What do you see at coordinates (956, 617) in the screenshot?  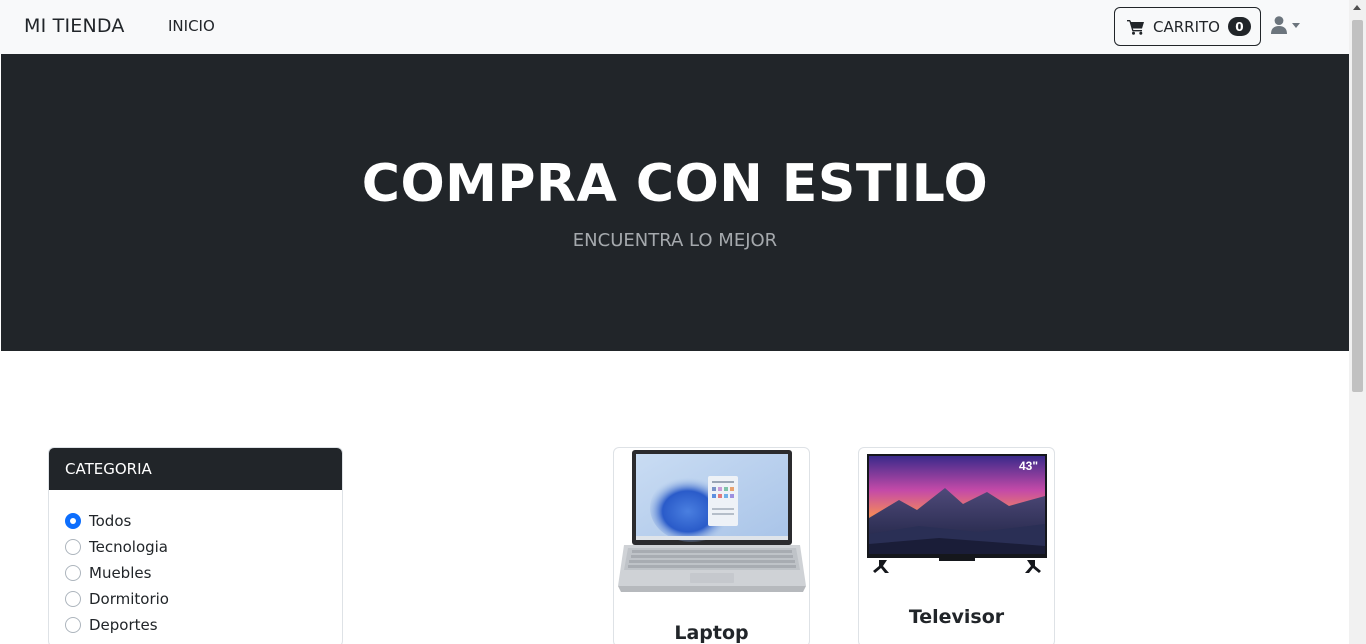 I see `product-name: Televisor` at bounding box center [956, 617].